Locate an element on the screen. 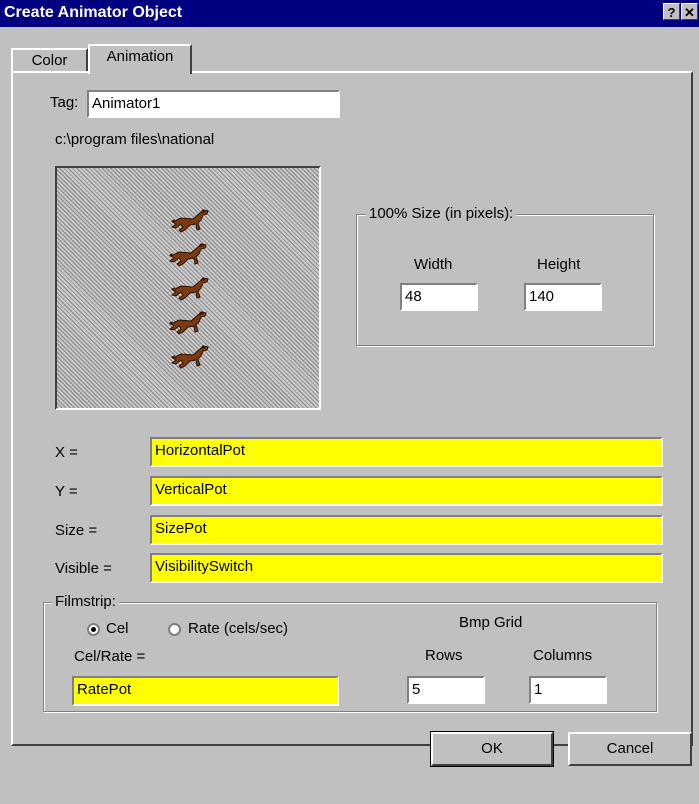  bmp-grid-label: Bmp Grid is located at coordinates (491, 622).